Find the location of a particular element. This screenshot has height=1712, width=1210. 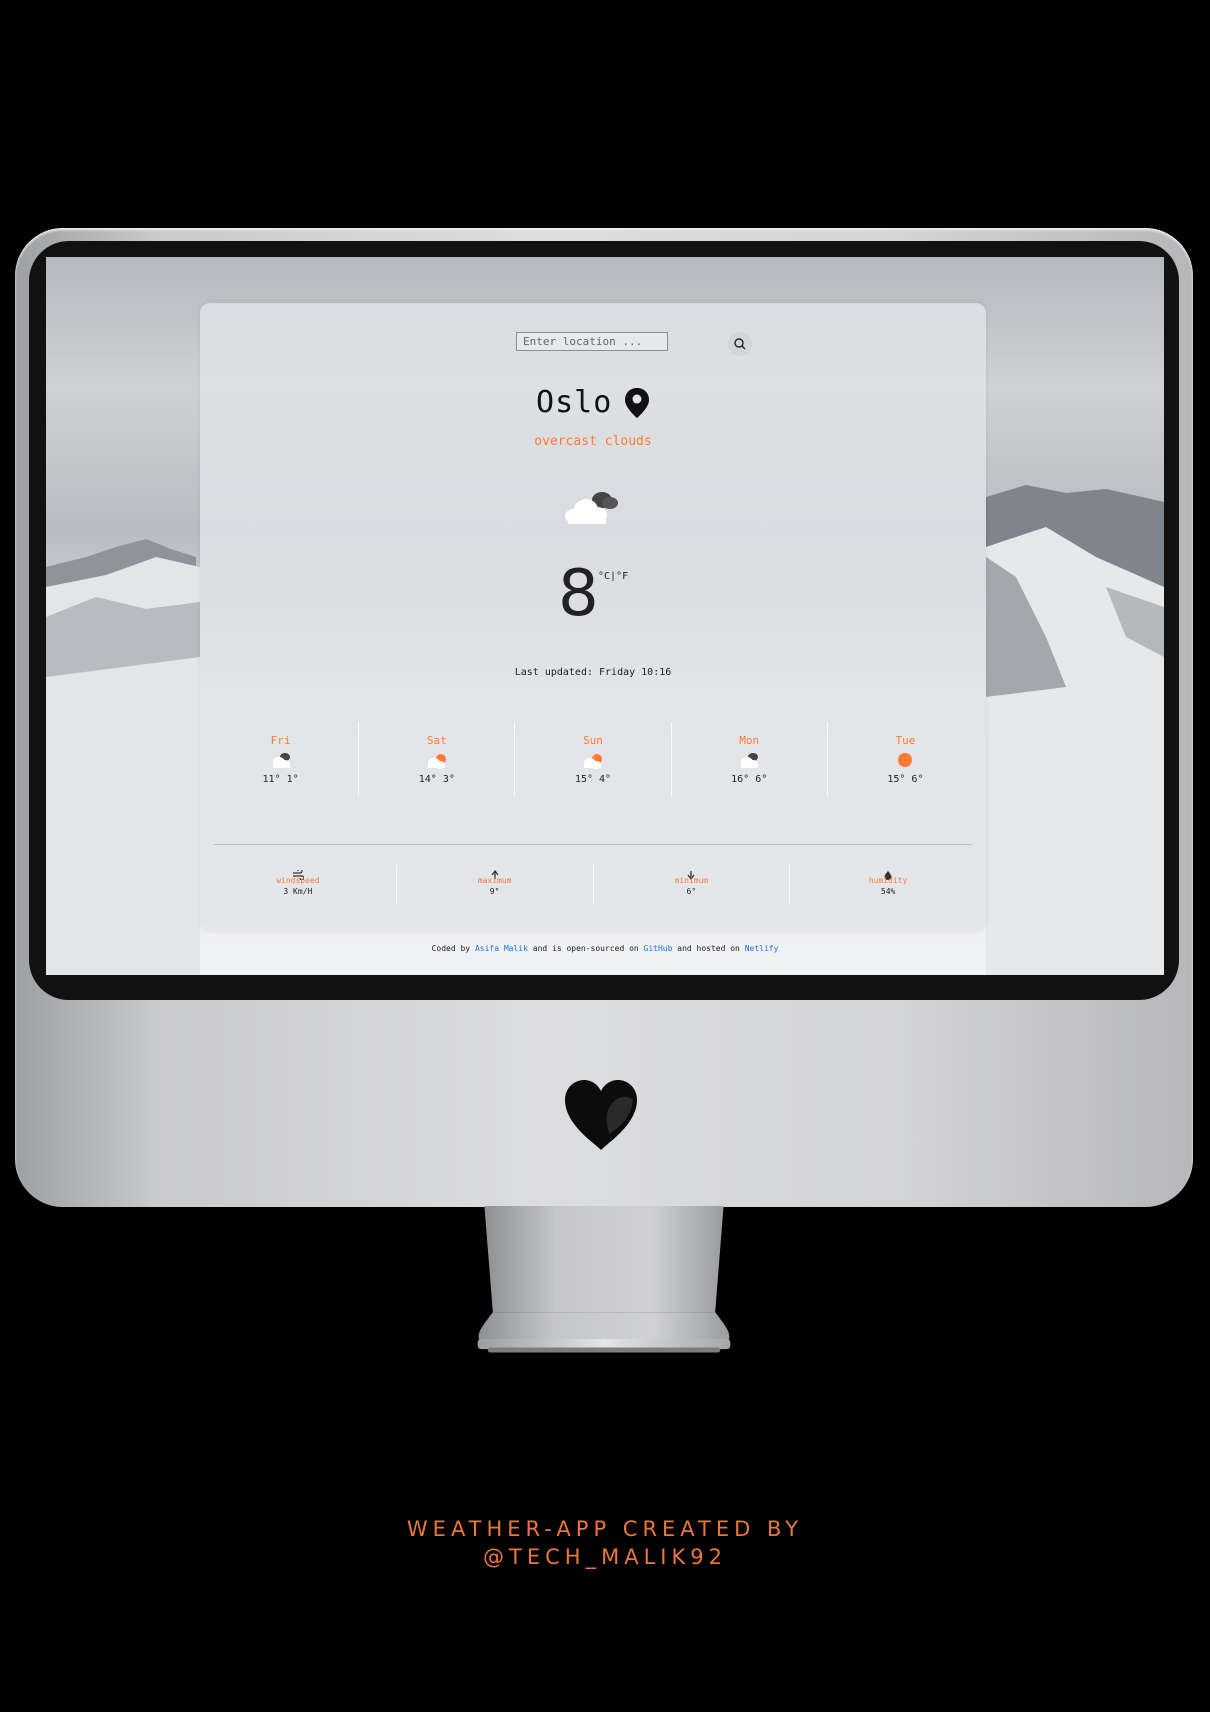

search-icon is located at coordinates (740, 344).